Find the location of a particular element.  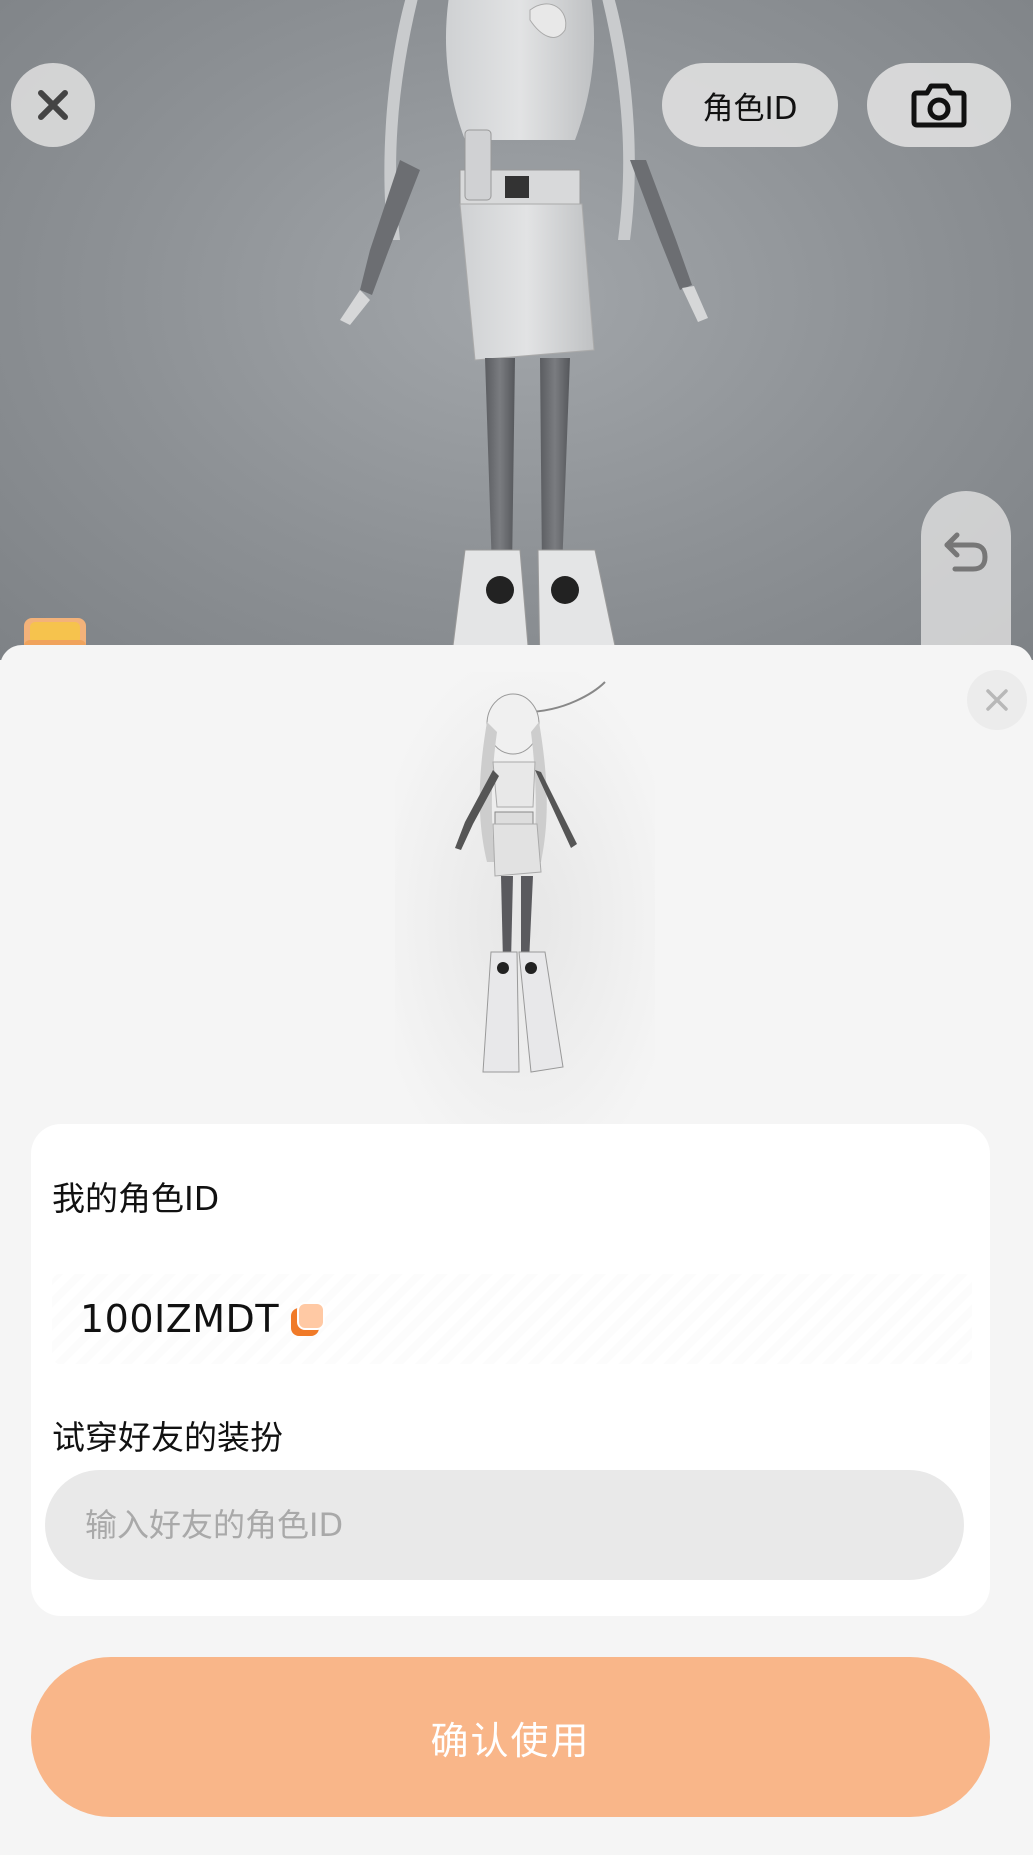

undo-icon is located at coordinates (966, 552).